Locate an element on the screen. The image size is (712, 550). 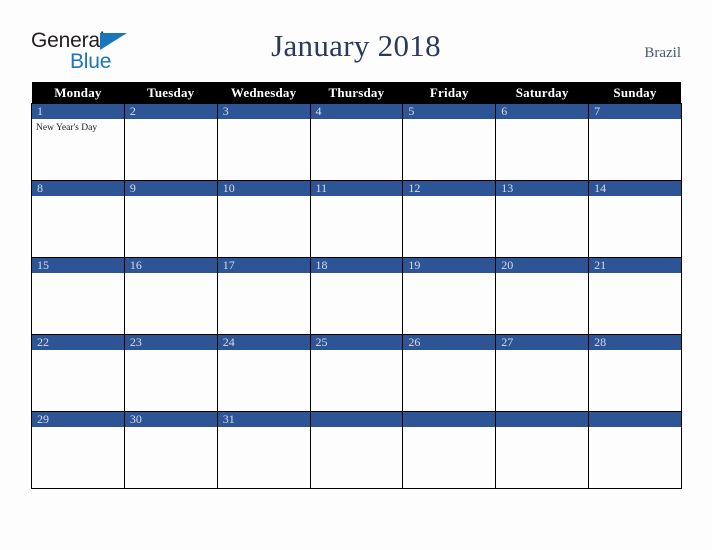
calendar-day-cell: 25 is located at coordinates (356, 373).